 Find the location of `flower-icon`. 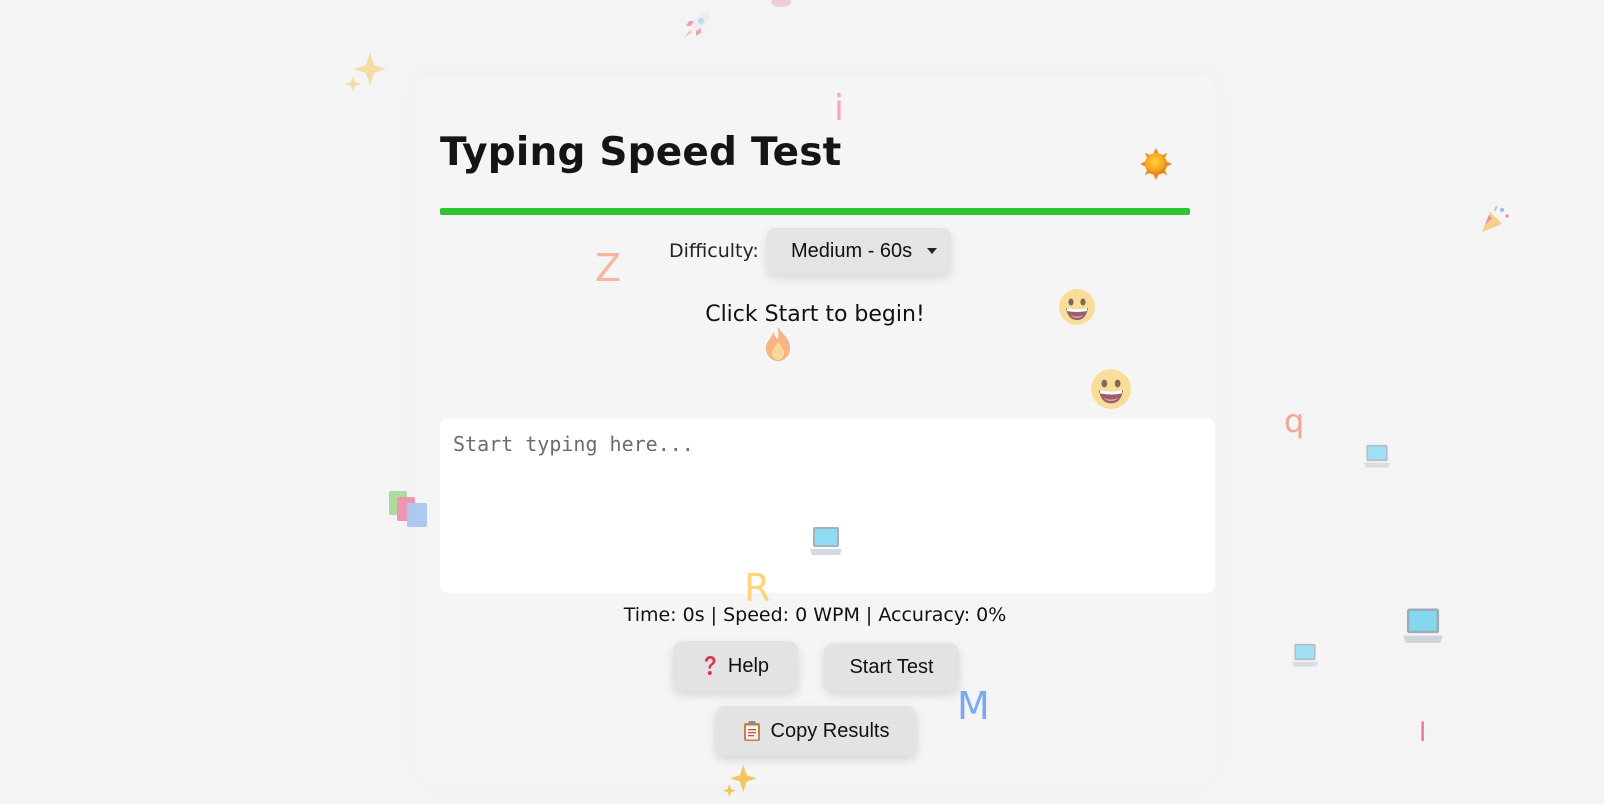

flower-icon is located at coordinates (781, 3).